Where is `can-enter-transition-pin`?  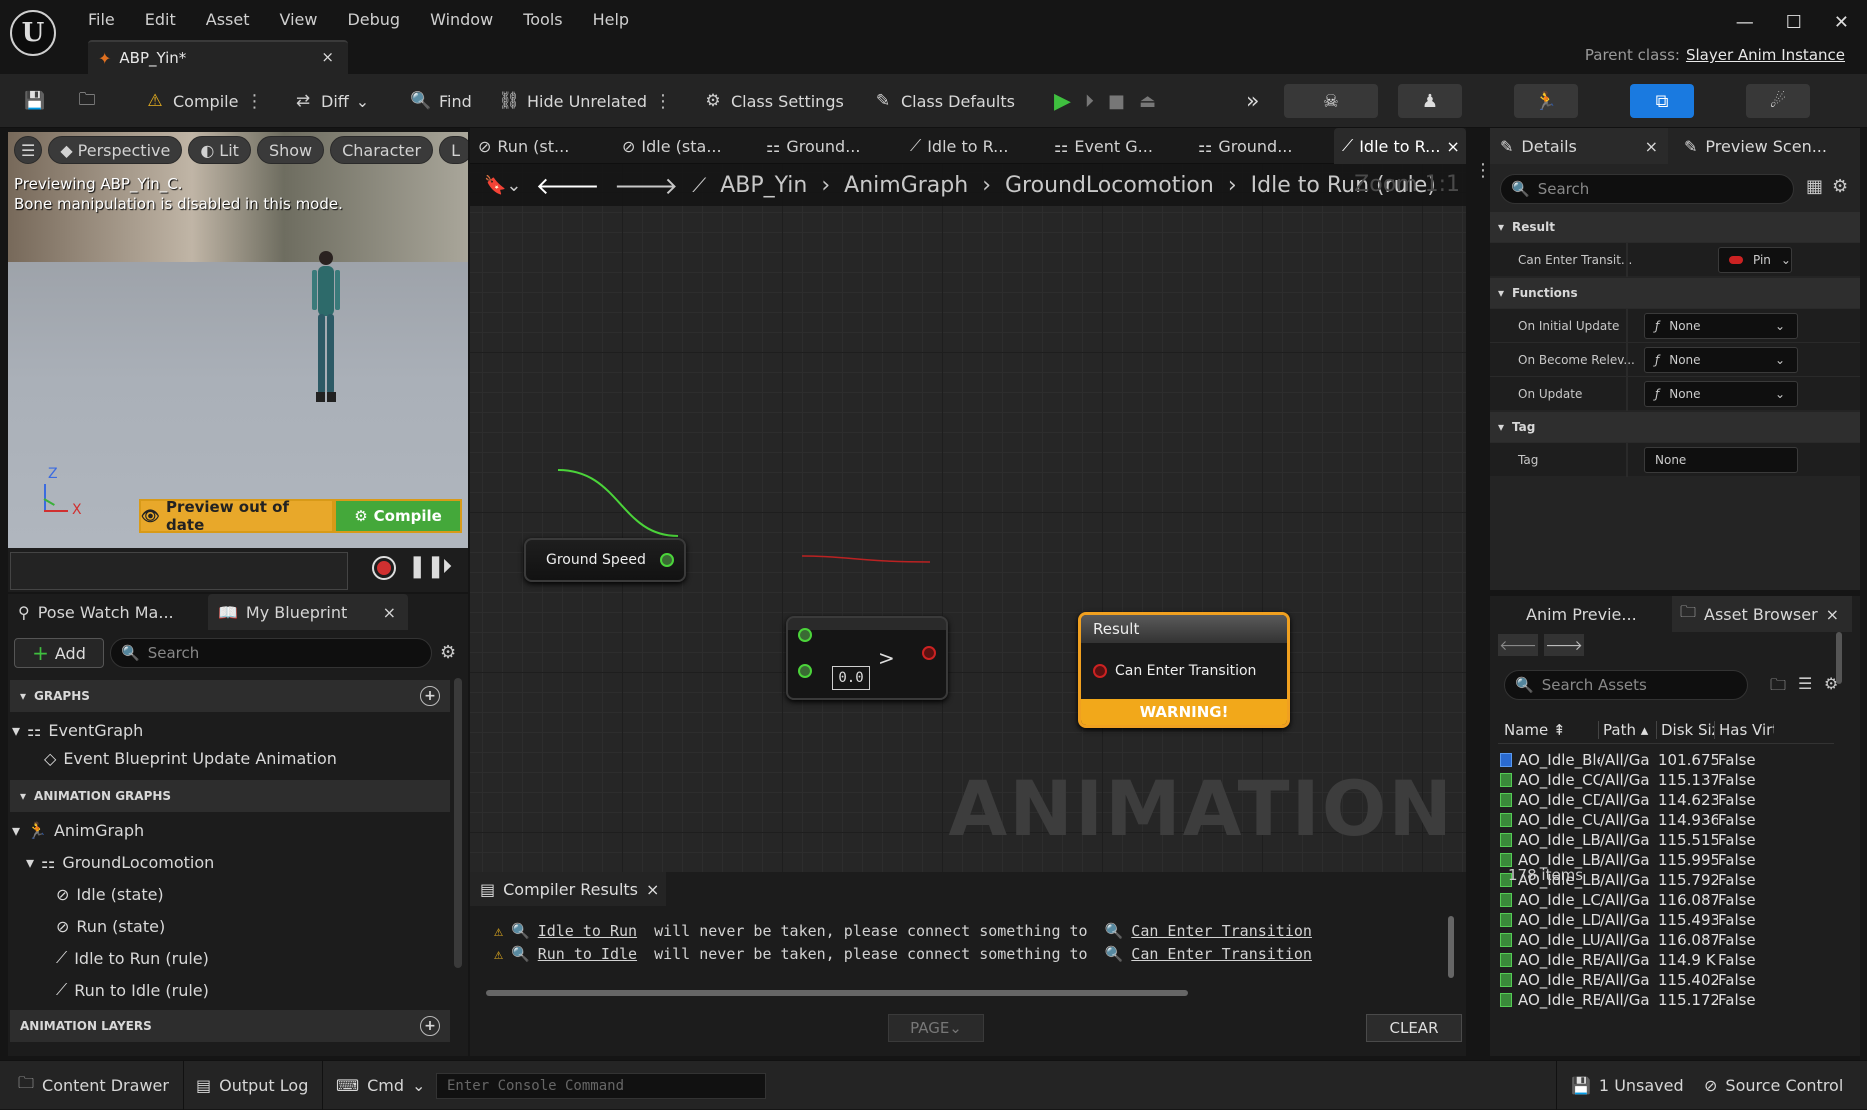
can-enter-transition-pin is located at coordinates (1100, 671).